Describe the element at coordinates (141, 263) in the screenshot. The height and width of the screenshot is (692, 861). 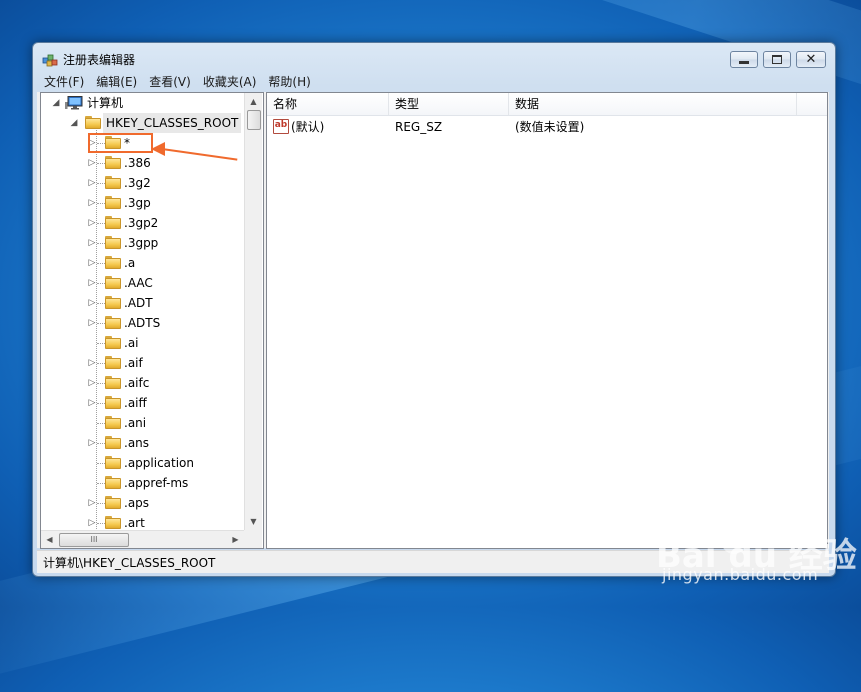
I see `tree-item: ▷ .a` at that location.